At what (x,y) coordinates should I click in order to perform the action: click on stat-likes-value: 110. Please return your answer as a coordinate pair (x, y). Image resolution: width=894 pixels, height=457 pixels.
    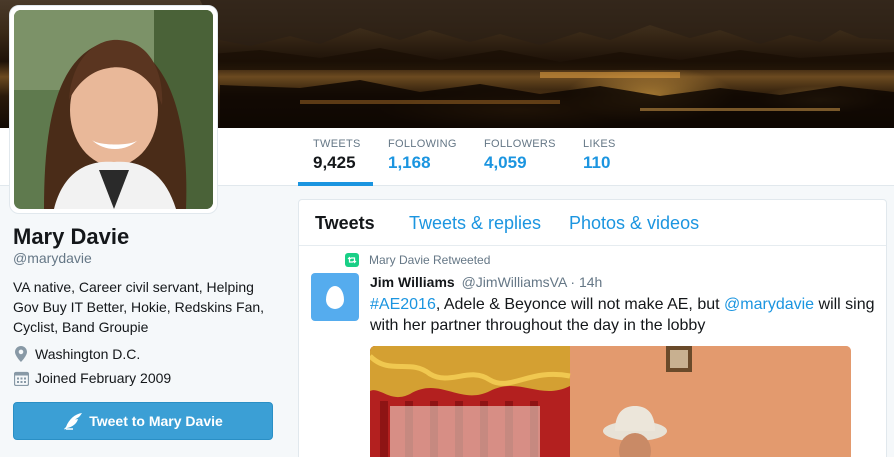
    Looking at the image, I should click on (597, 162).